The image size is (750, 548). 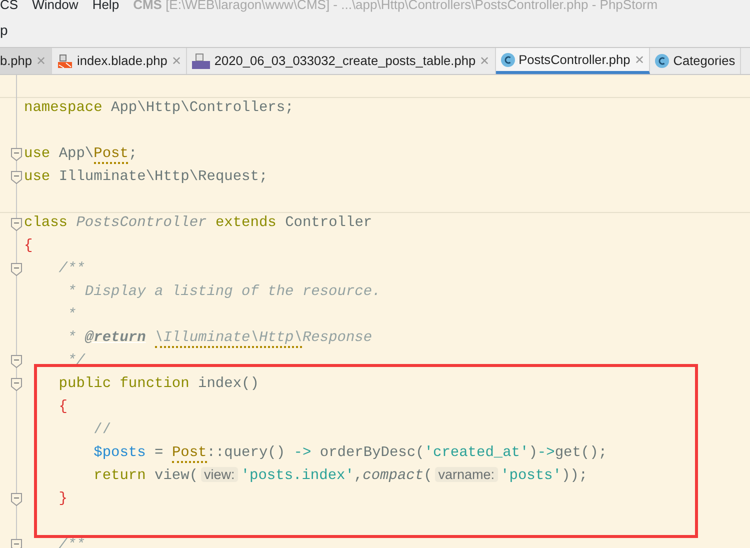 I want to click on code-line: public function index(), so click(x=158, y=384).